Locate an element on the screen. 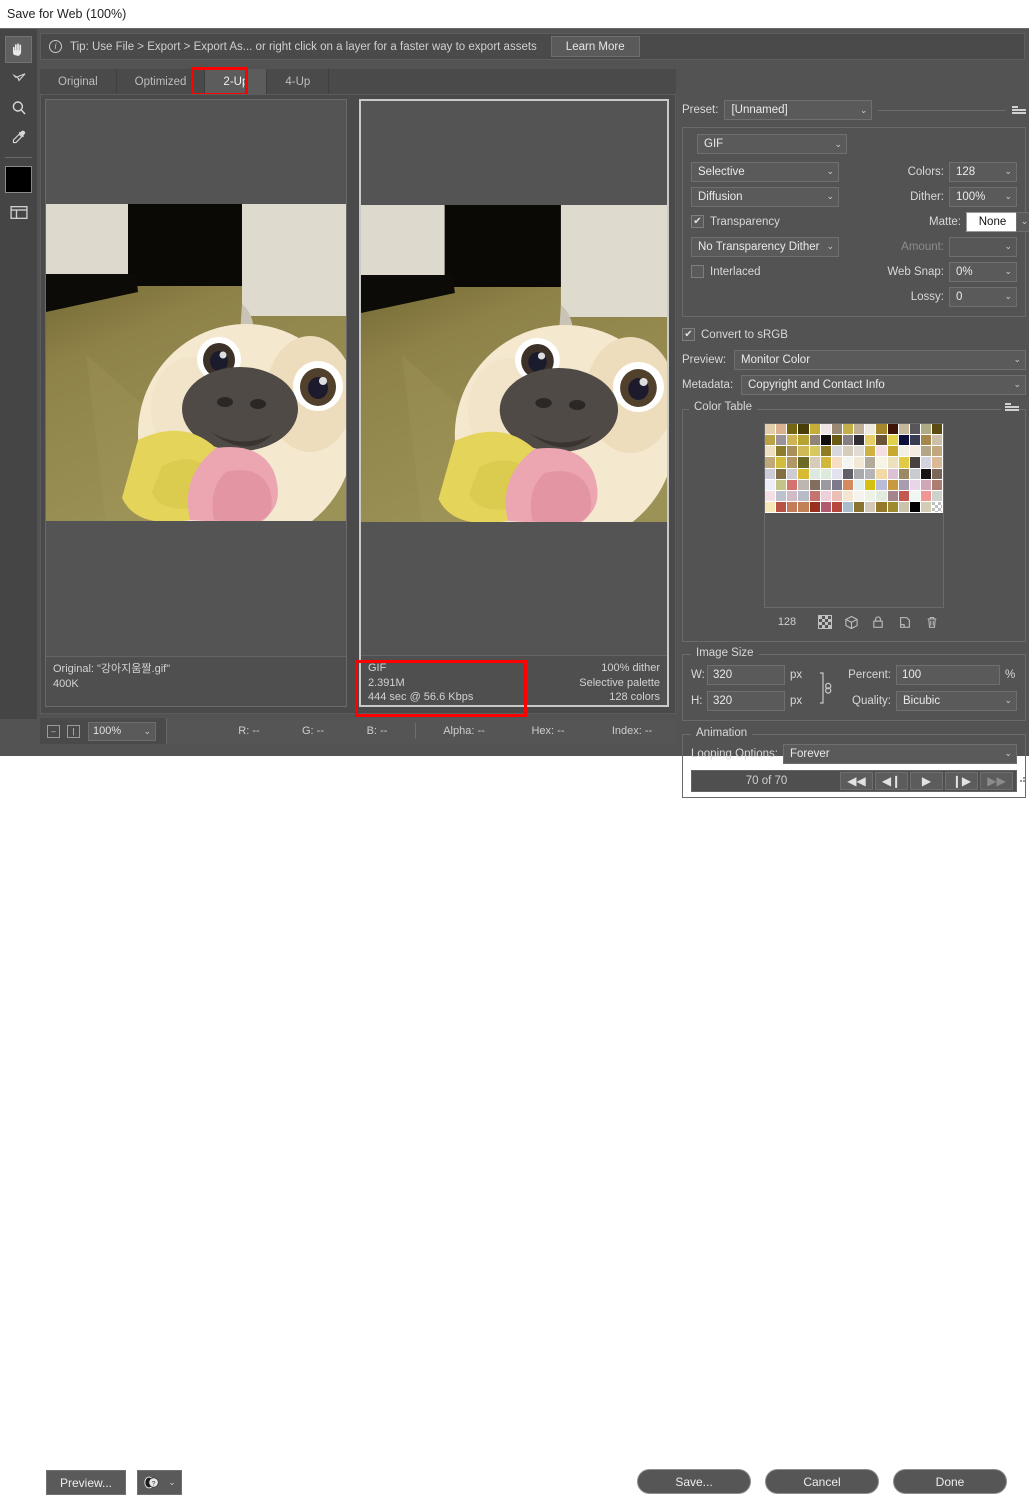  metadata-select: Copyright and Contact Info ⌄ is located at coordinates (883, 384).